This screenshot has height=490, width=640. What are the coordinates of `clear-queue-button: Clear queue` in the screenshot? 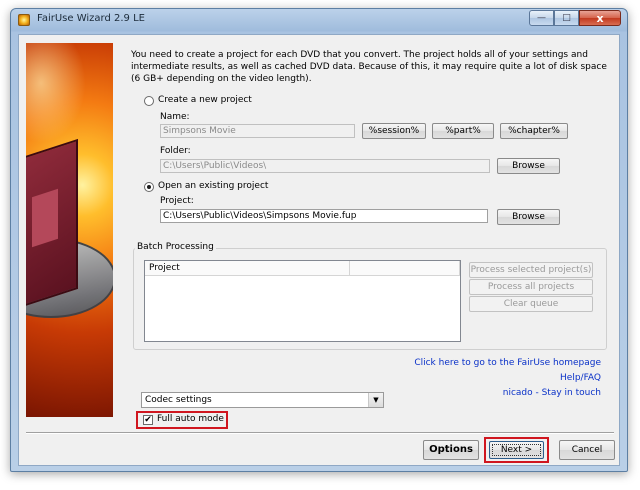 It's located at (531, 304).